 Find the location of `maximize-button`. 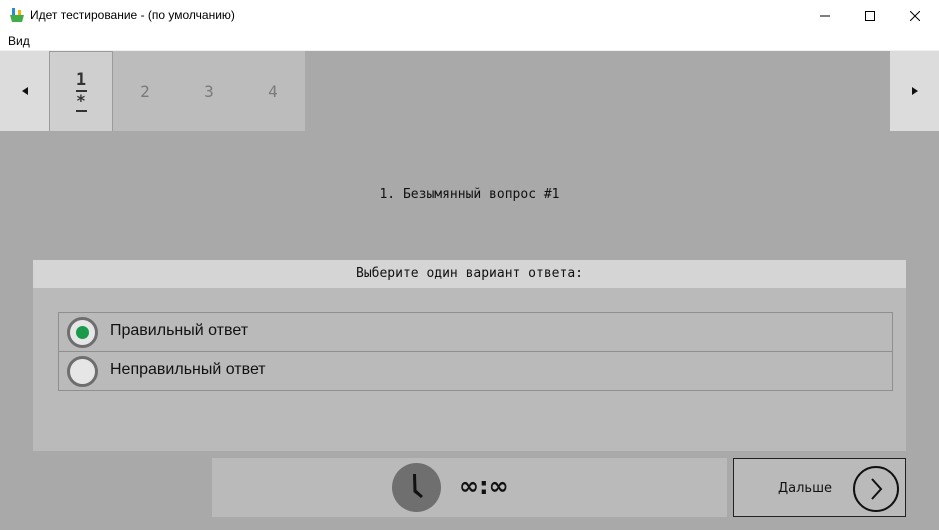

maximize-button is located at coordinates (870, 15).